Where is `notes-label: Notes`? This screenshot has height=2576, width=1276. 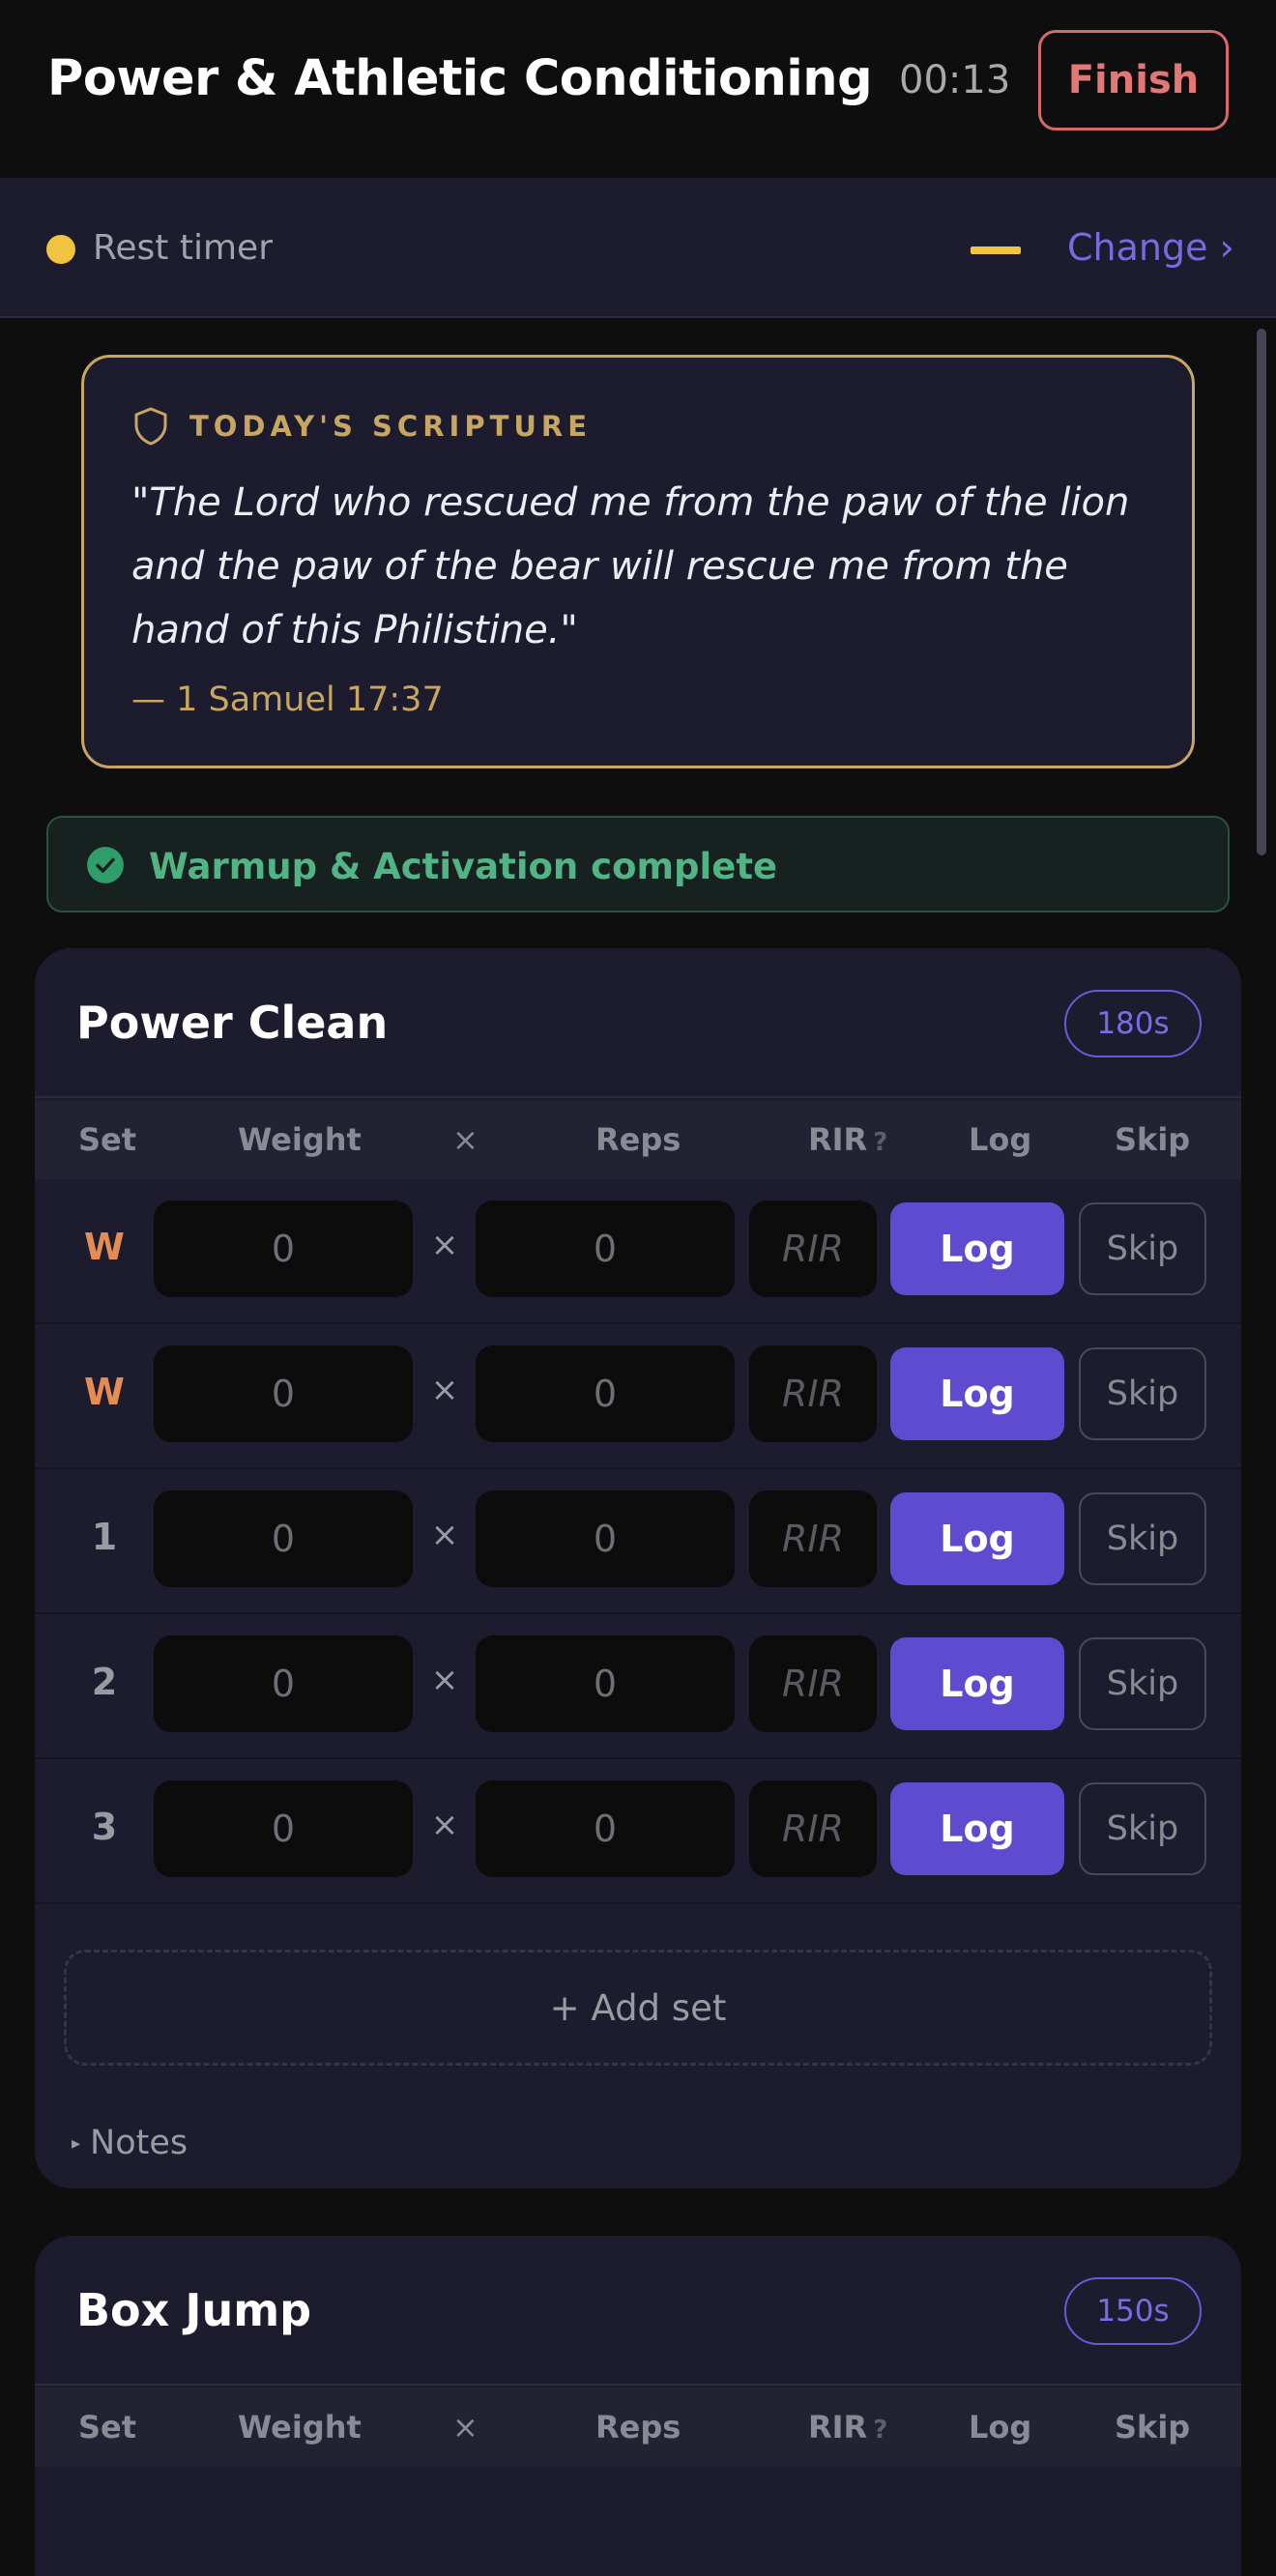 notes-label: Notes is located at coordinates (139, 2143).